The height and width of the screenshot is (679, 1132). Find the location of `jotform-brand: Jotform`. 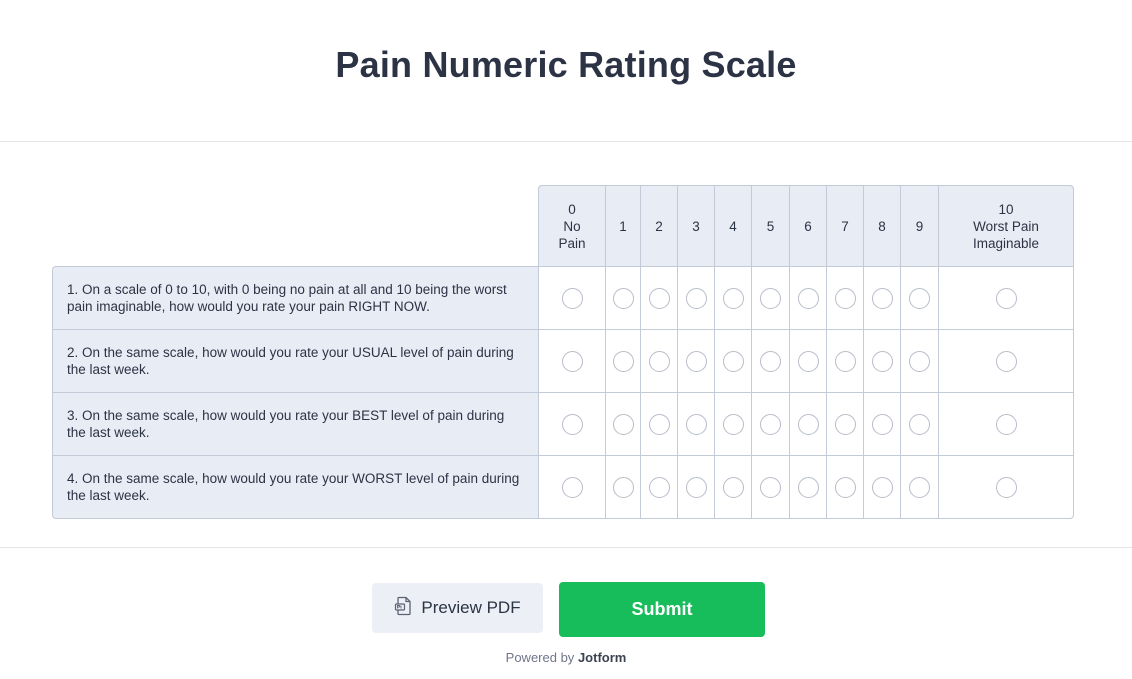

jotform-brand: Jotform is located at coordinates (602, 657).